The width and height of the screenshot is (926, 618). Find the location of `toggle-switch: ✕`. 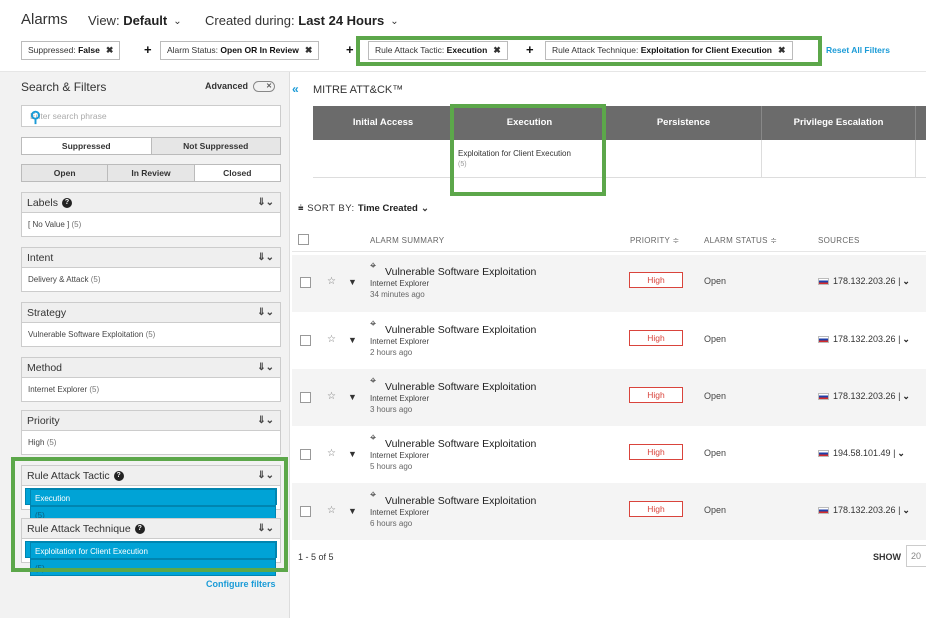

toggle-switch: ✕ is located at coordinates (264, 87).